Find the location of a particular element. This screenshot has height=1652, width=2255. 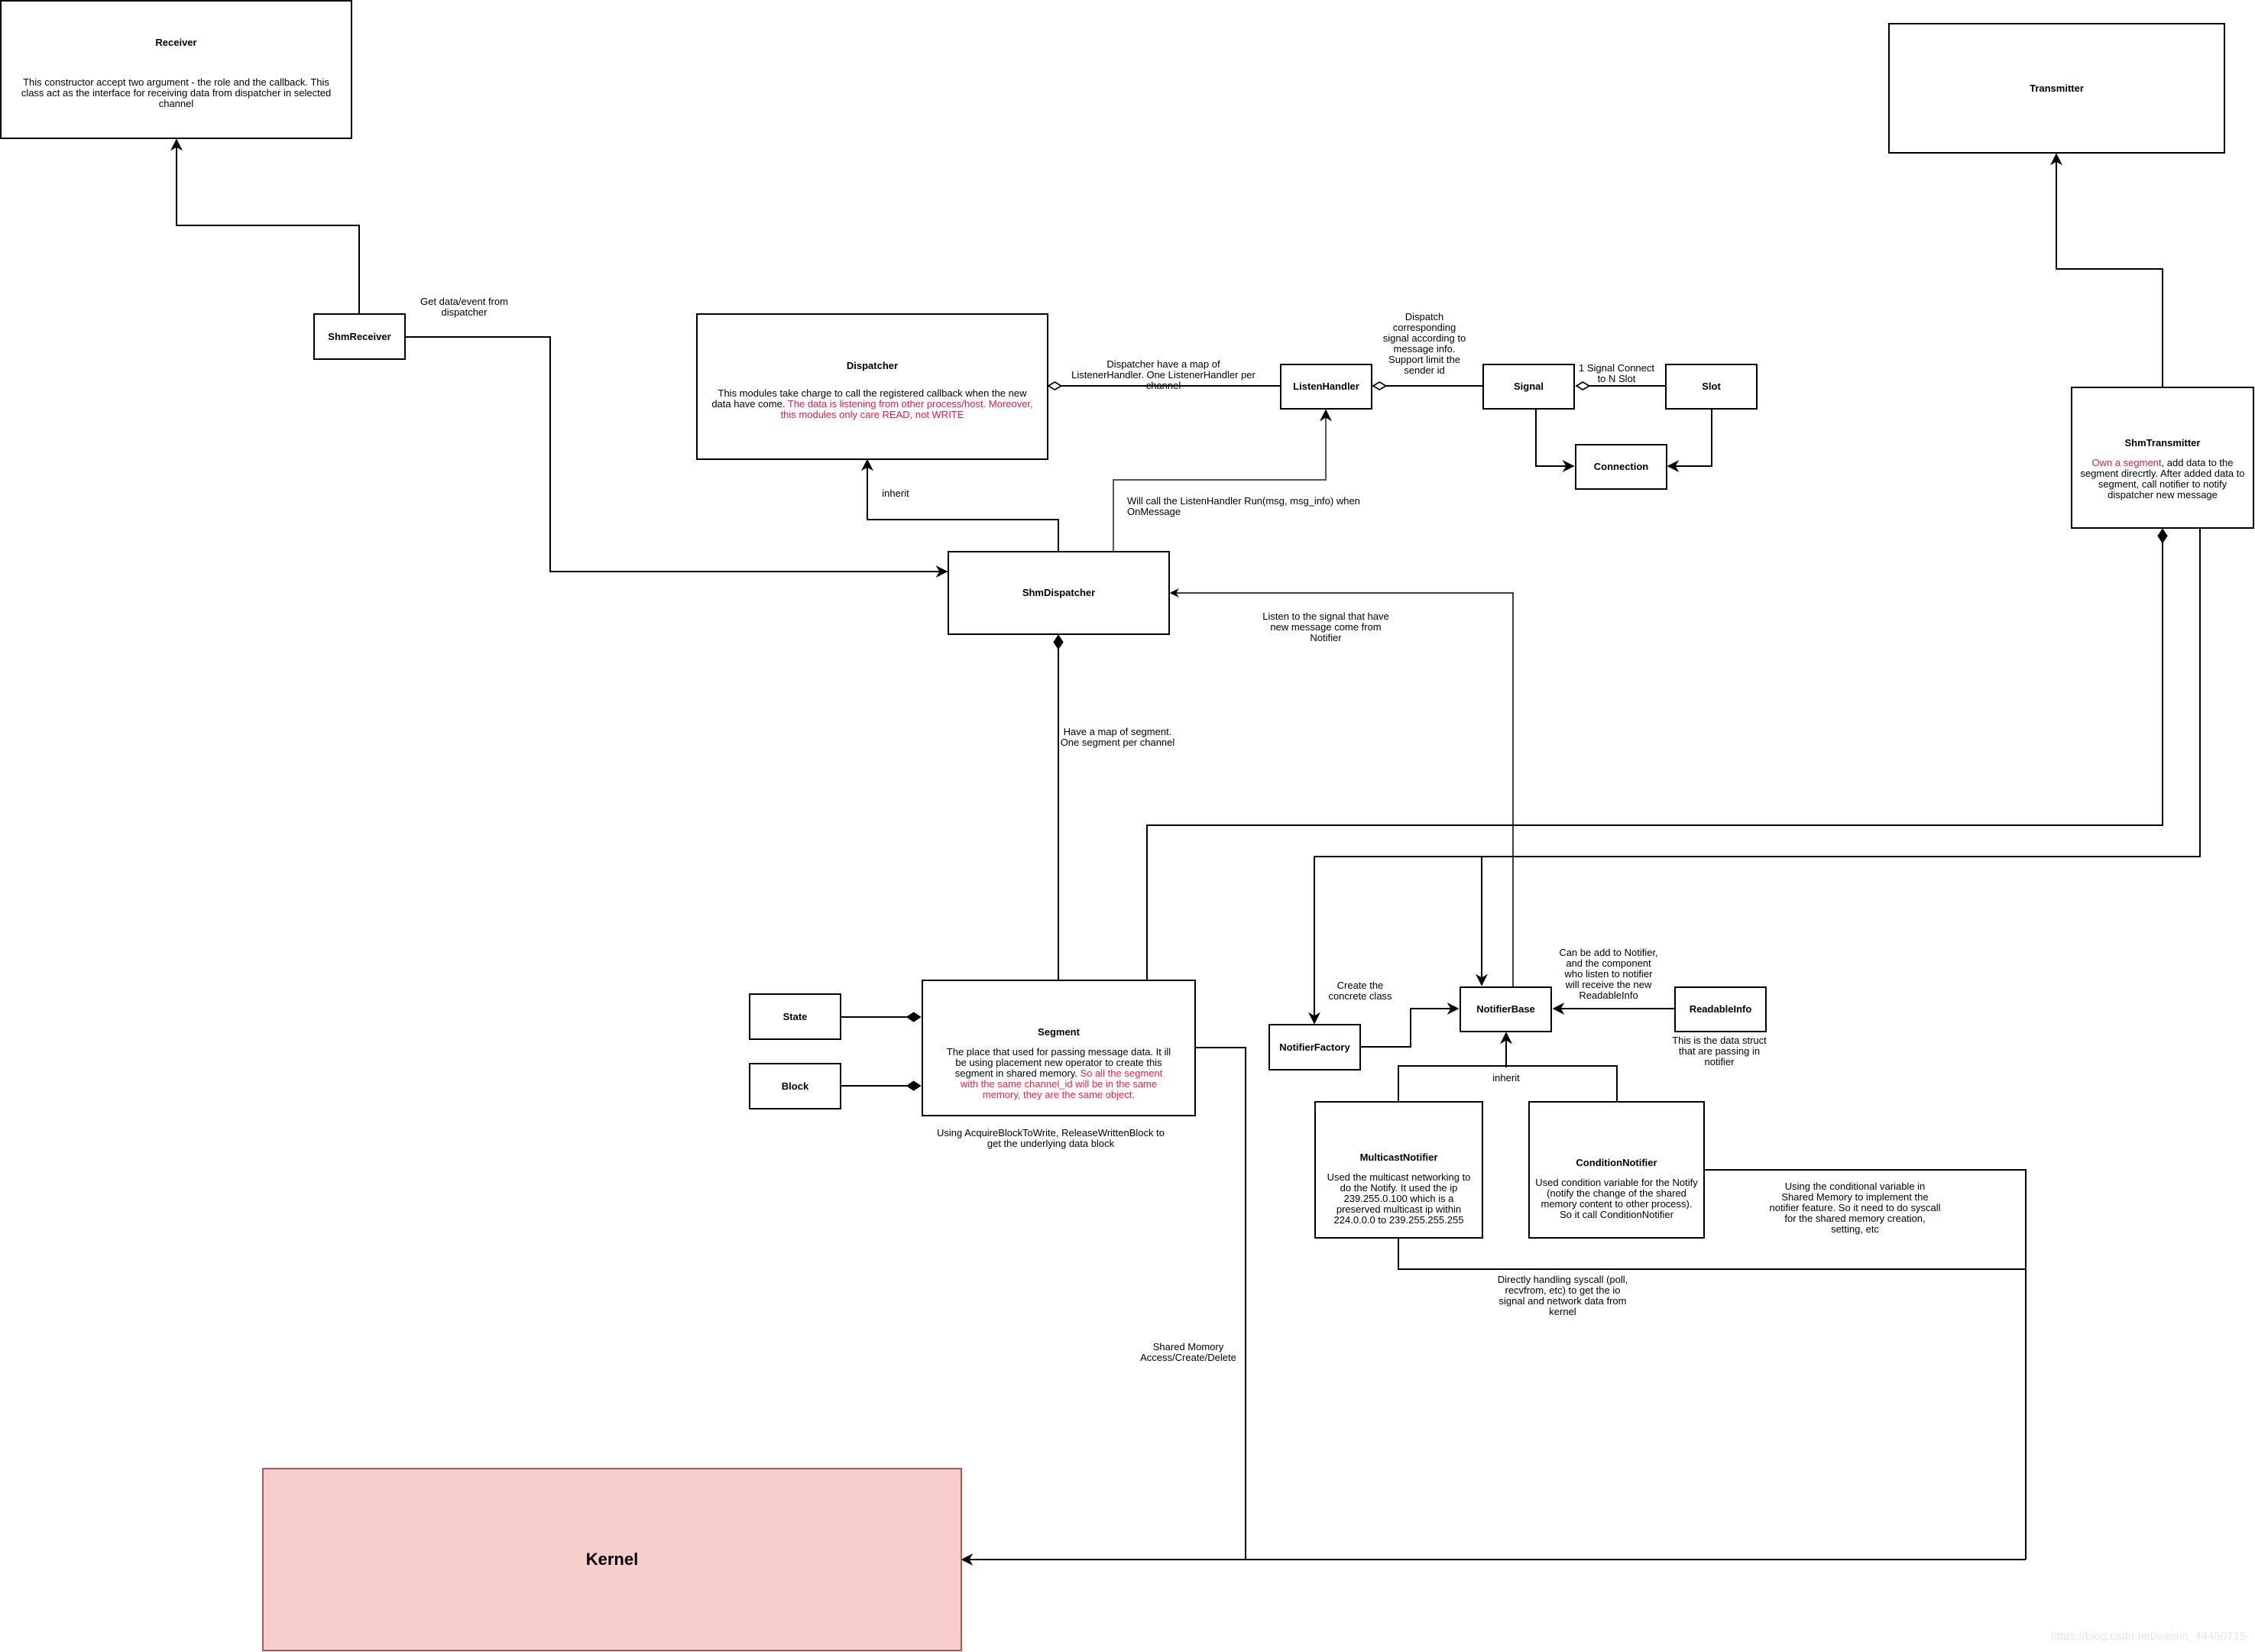

block-node: Block is located at coordinates (795, 1086).